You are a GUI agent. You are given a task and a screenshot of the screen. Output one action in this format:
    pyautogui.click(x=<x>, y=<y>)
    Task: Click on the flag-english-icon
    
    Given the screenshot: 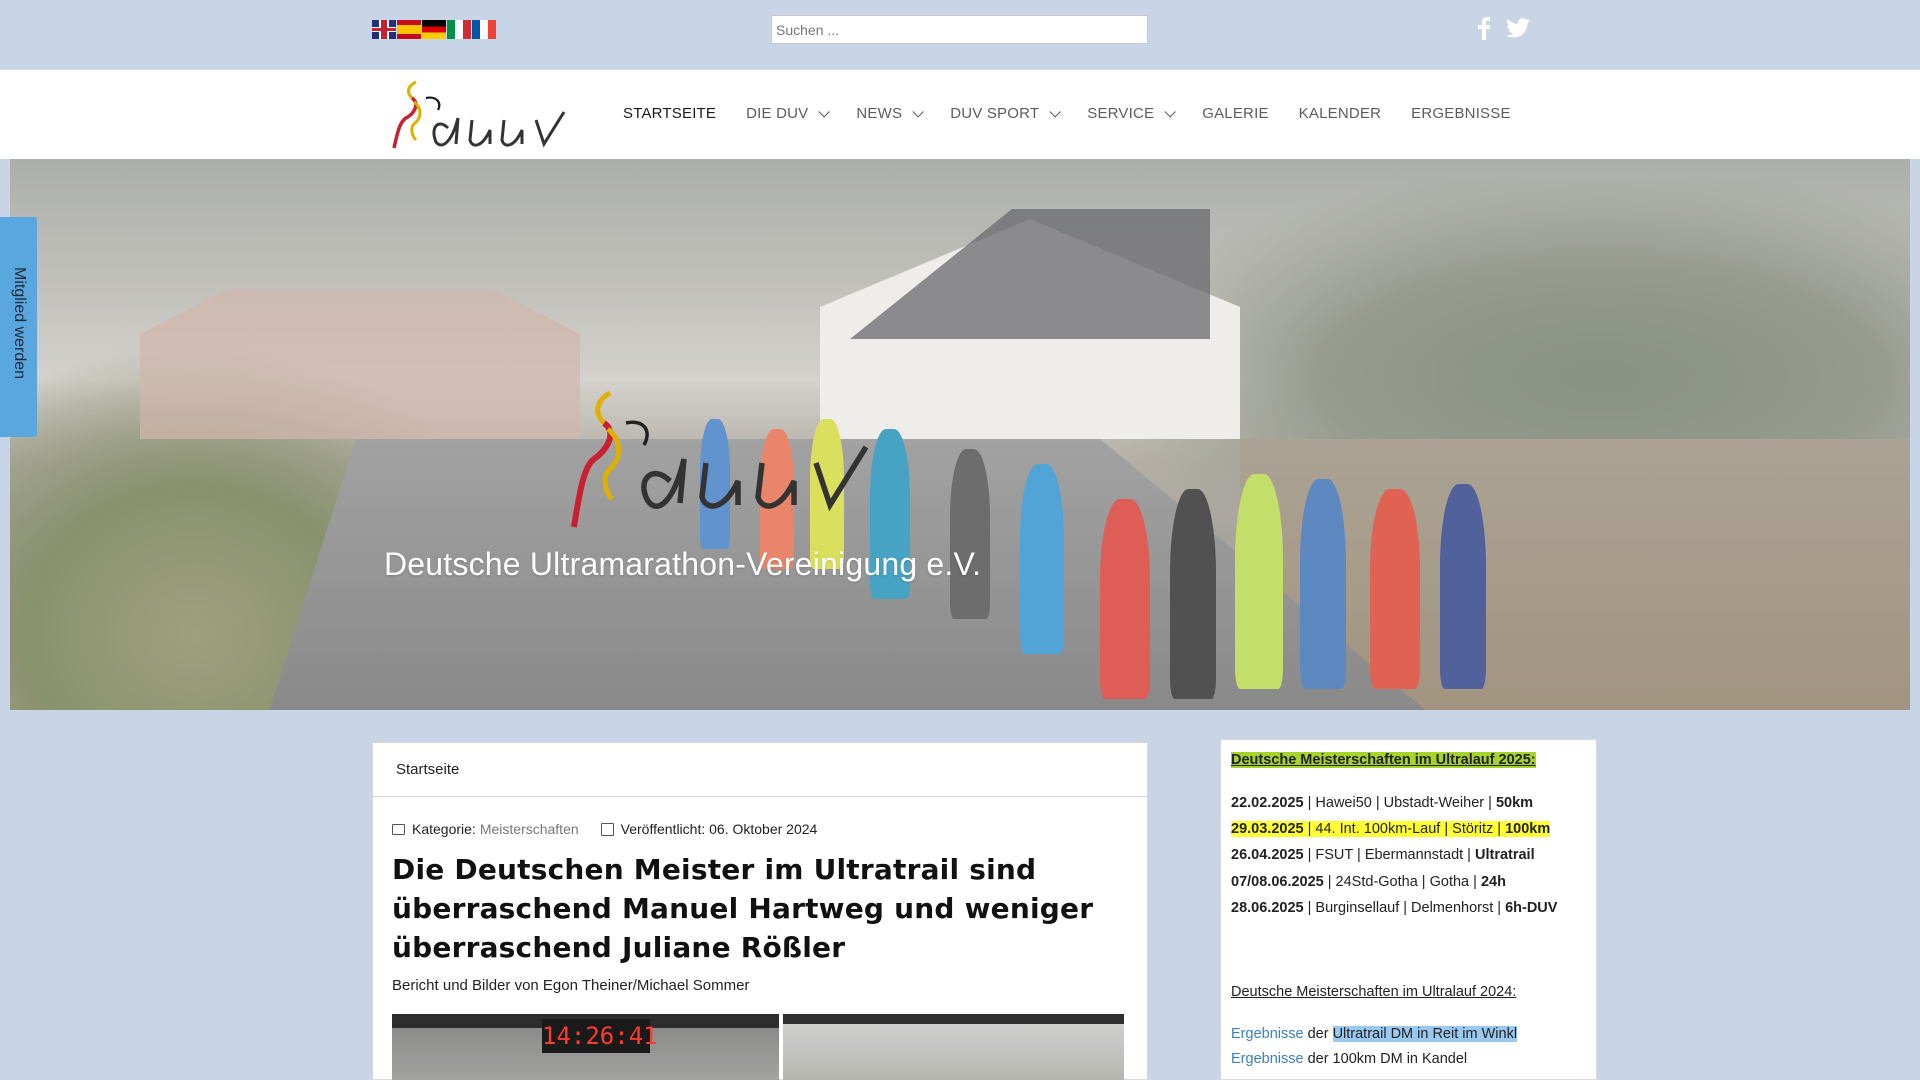 What is the action you would take?
    pyautogui.click(x=384, y=29)
    